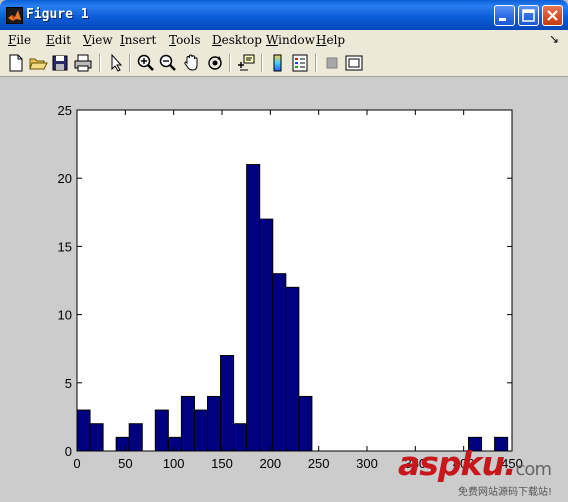 The height and width of the screenshot is (502, 568). I want to click on figure-toolbar, so click(284, 63).